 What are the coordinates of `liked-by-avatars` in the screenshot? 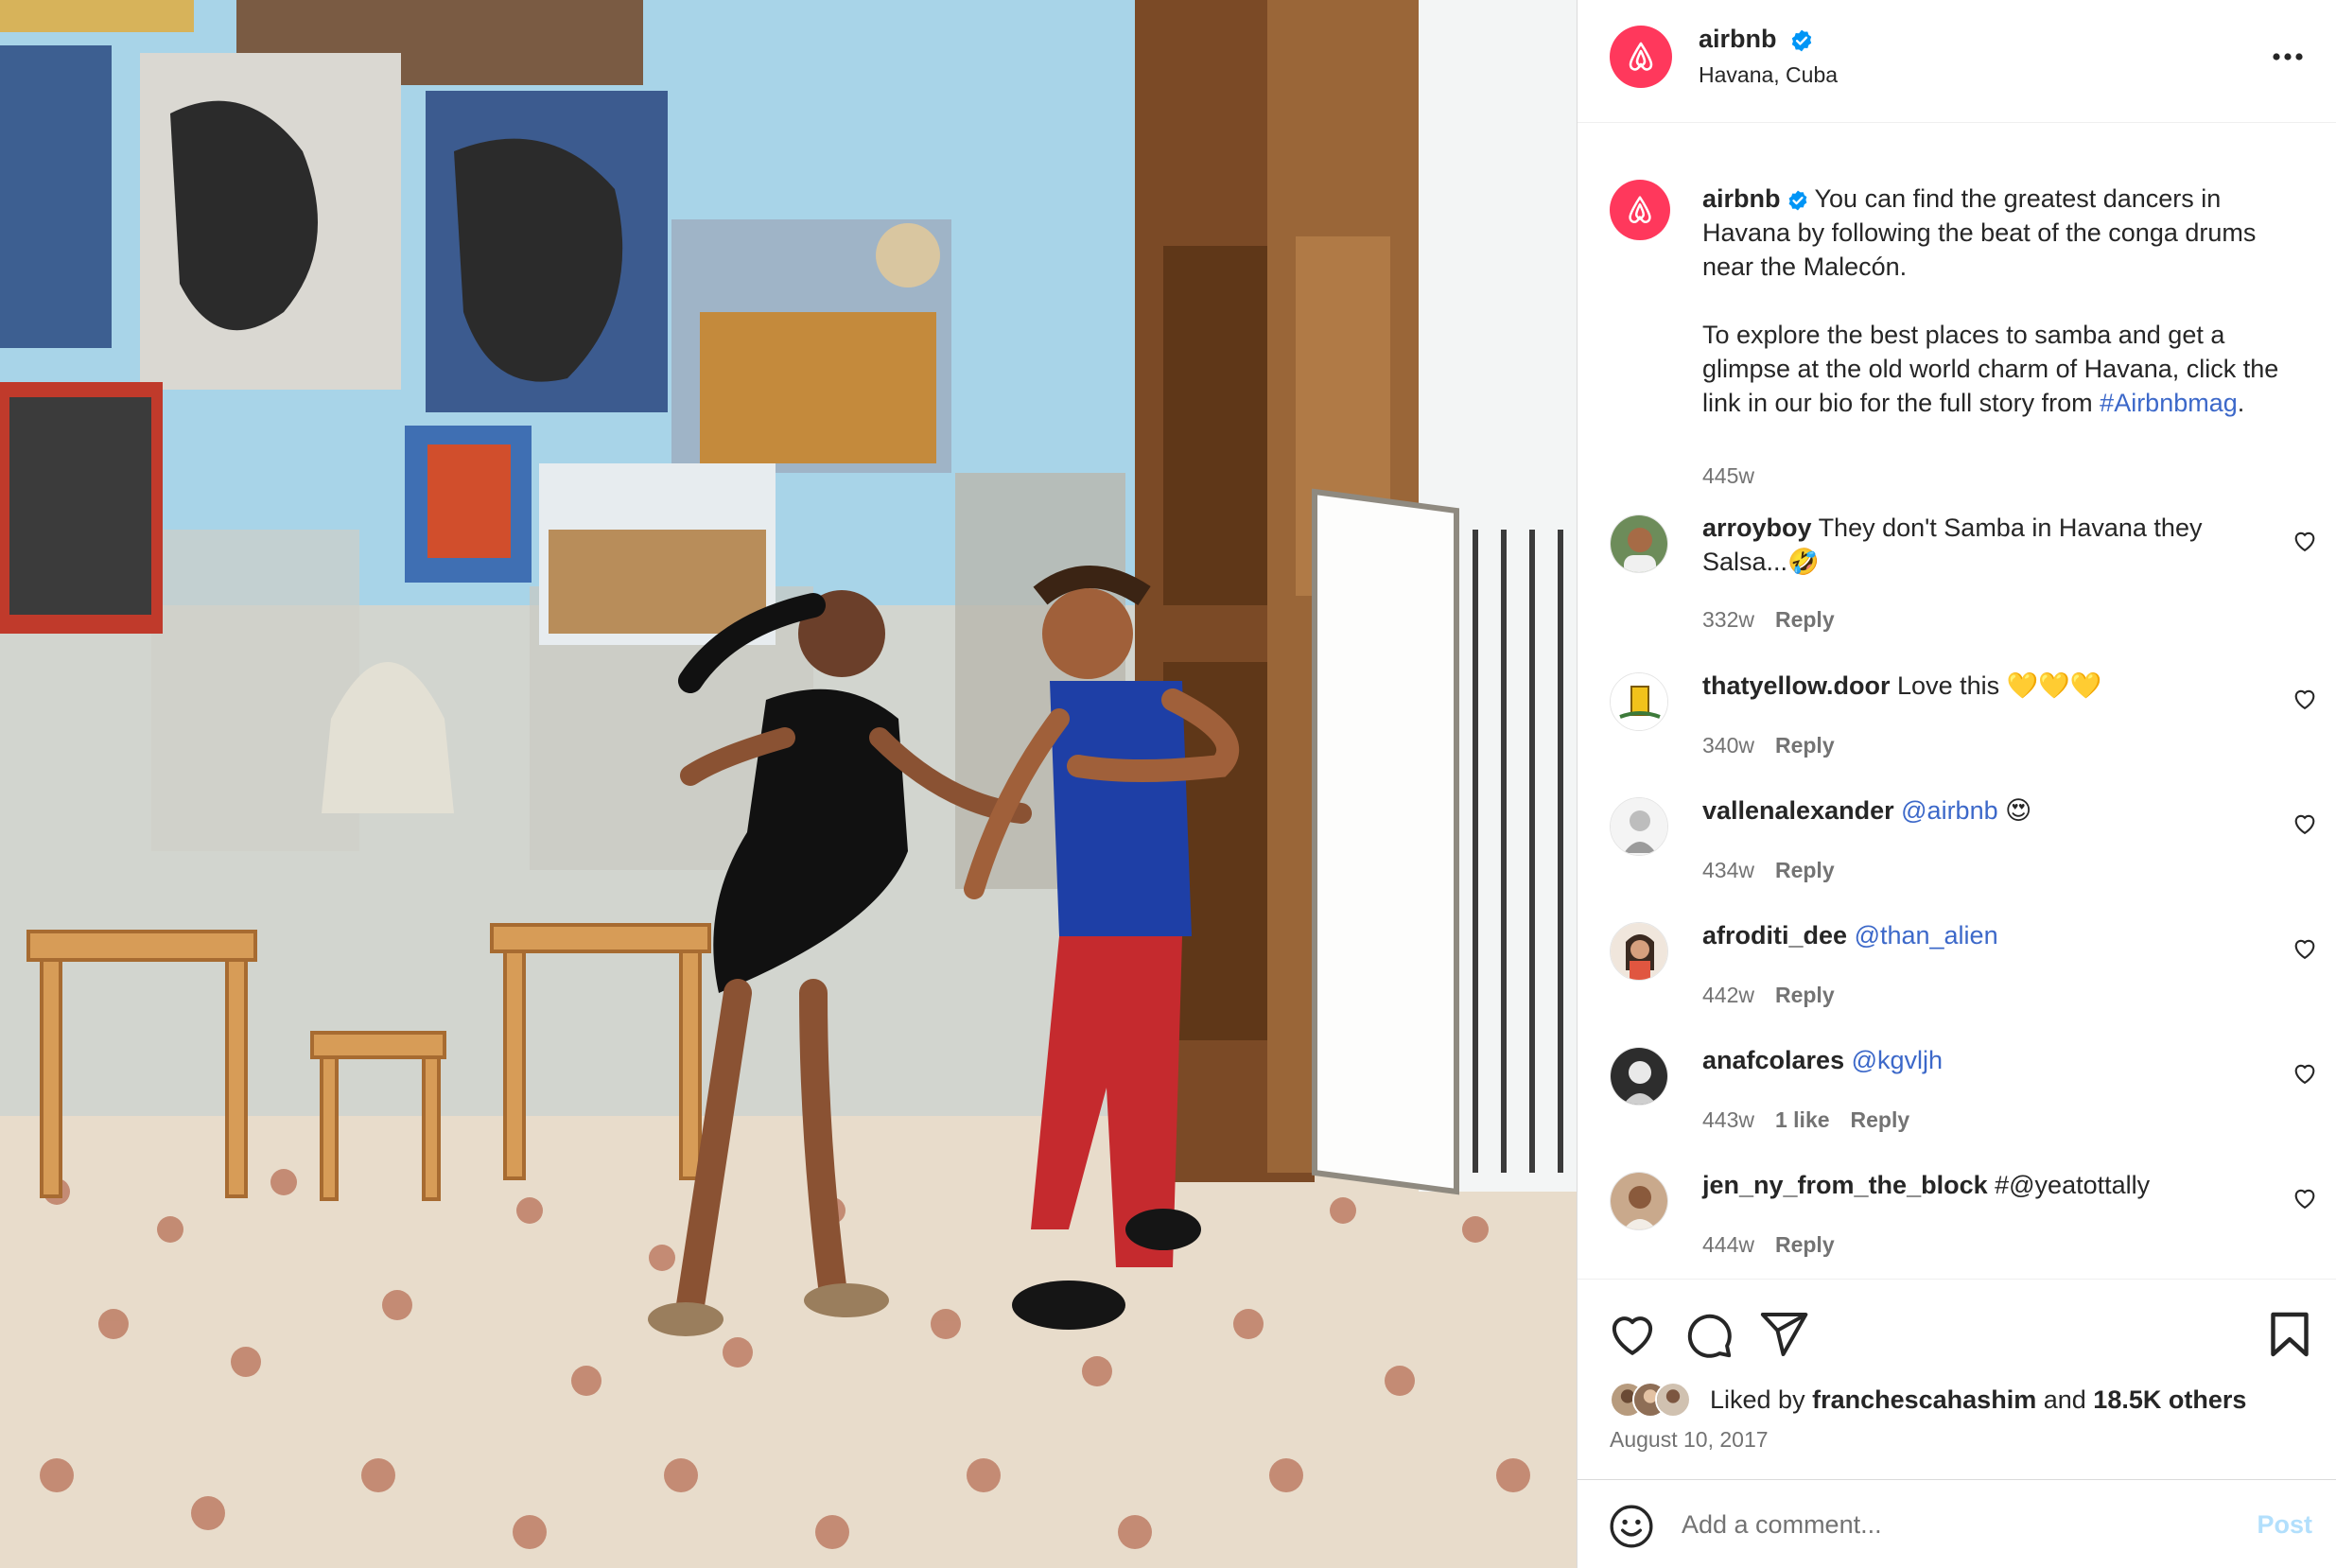 It's located at (1661, 1401).